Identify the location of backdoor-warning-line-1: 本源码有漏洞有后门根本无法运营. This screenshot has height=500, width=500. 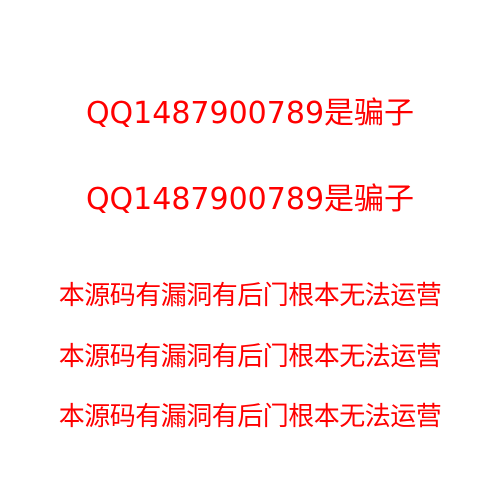
(250, 296).